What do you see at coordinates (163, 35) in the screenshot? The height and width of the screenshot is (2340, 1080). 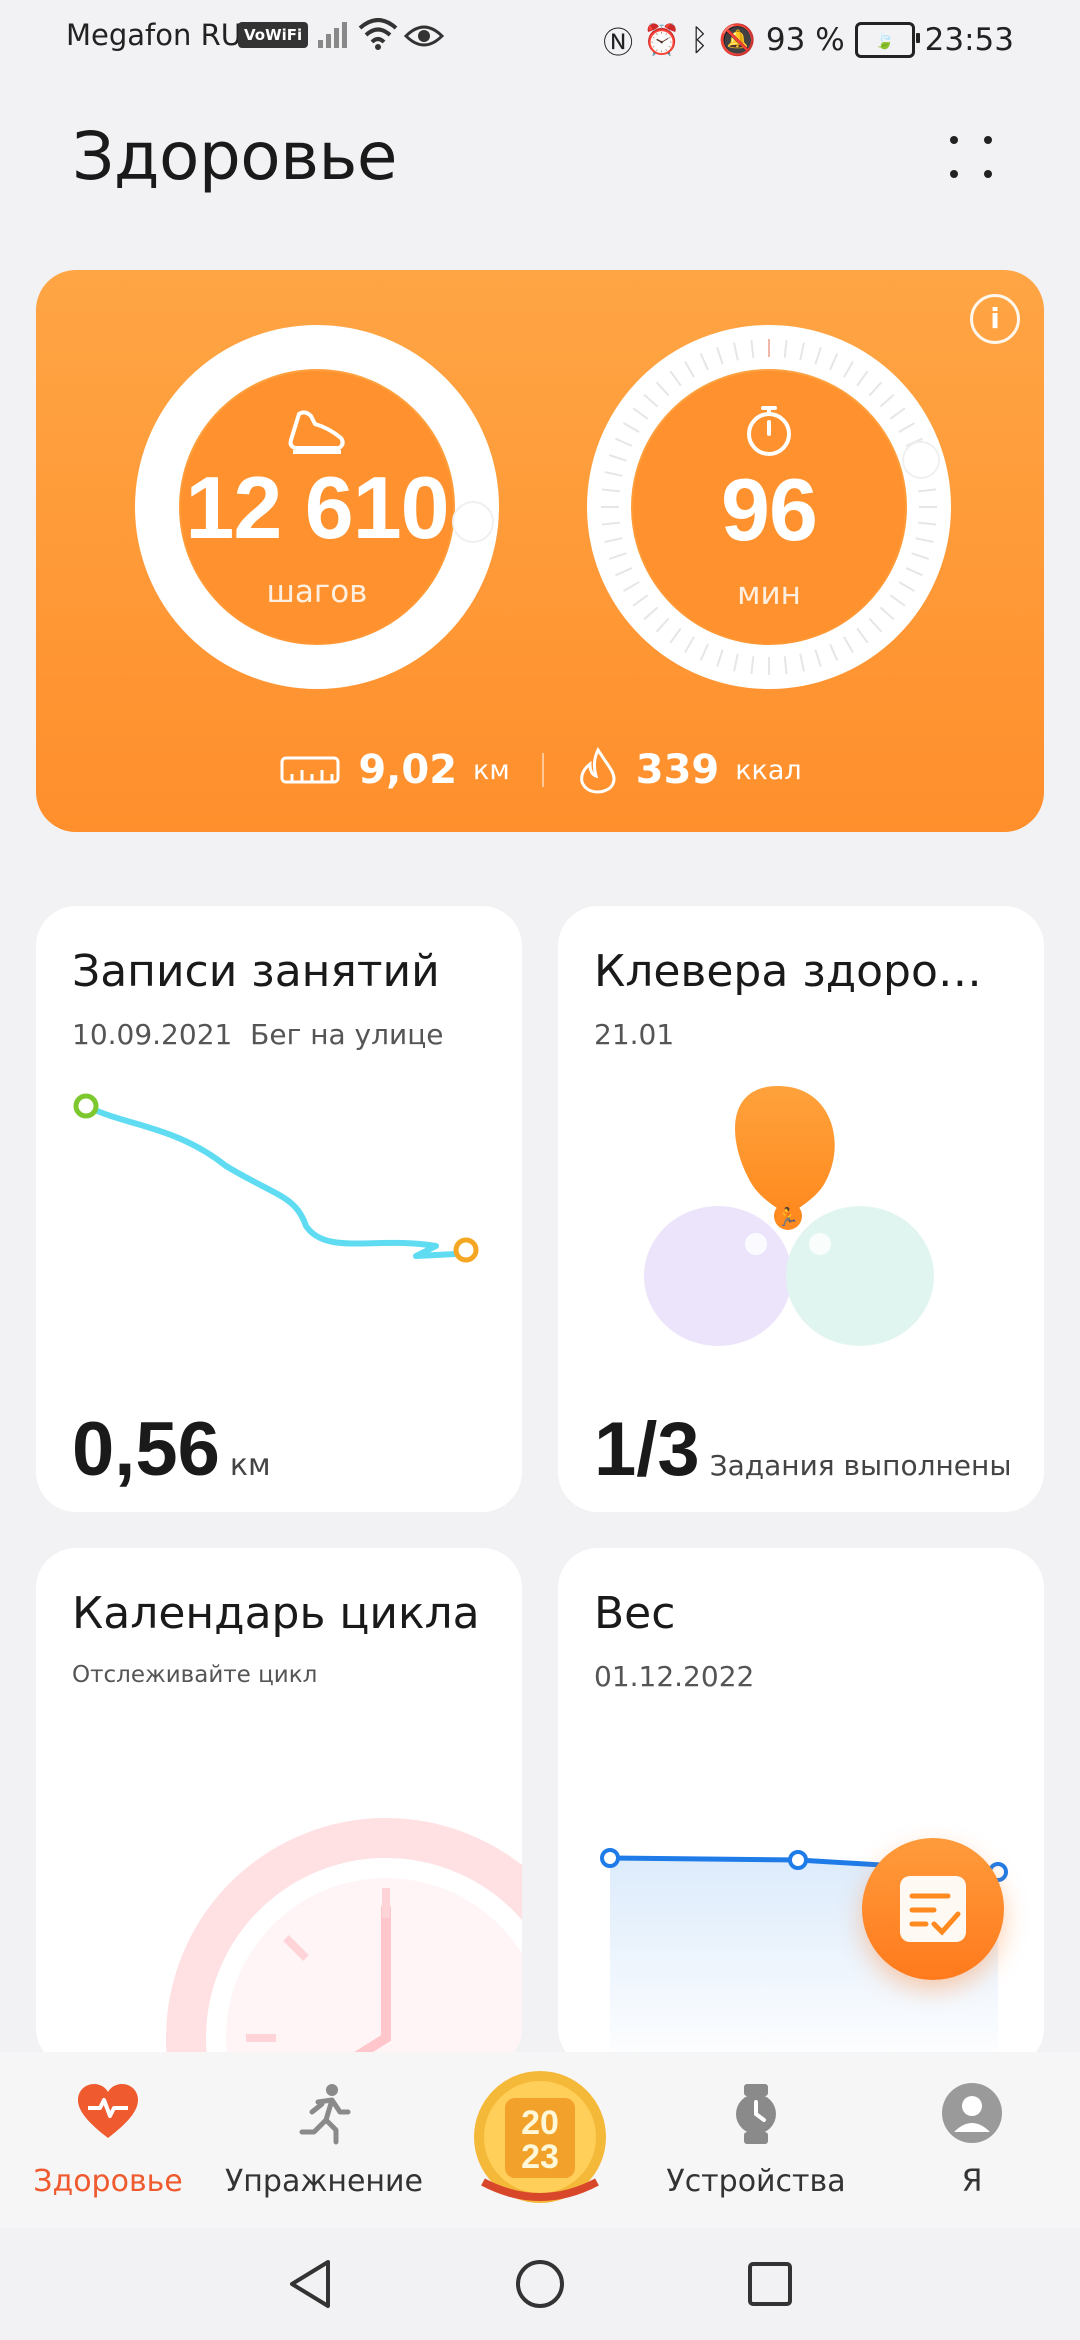 I see `carrier-name: Megafon RUS` at bounding box center [163, 35].